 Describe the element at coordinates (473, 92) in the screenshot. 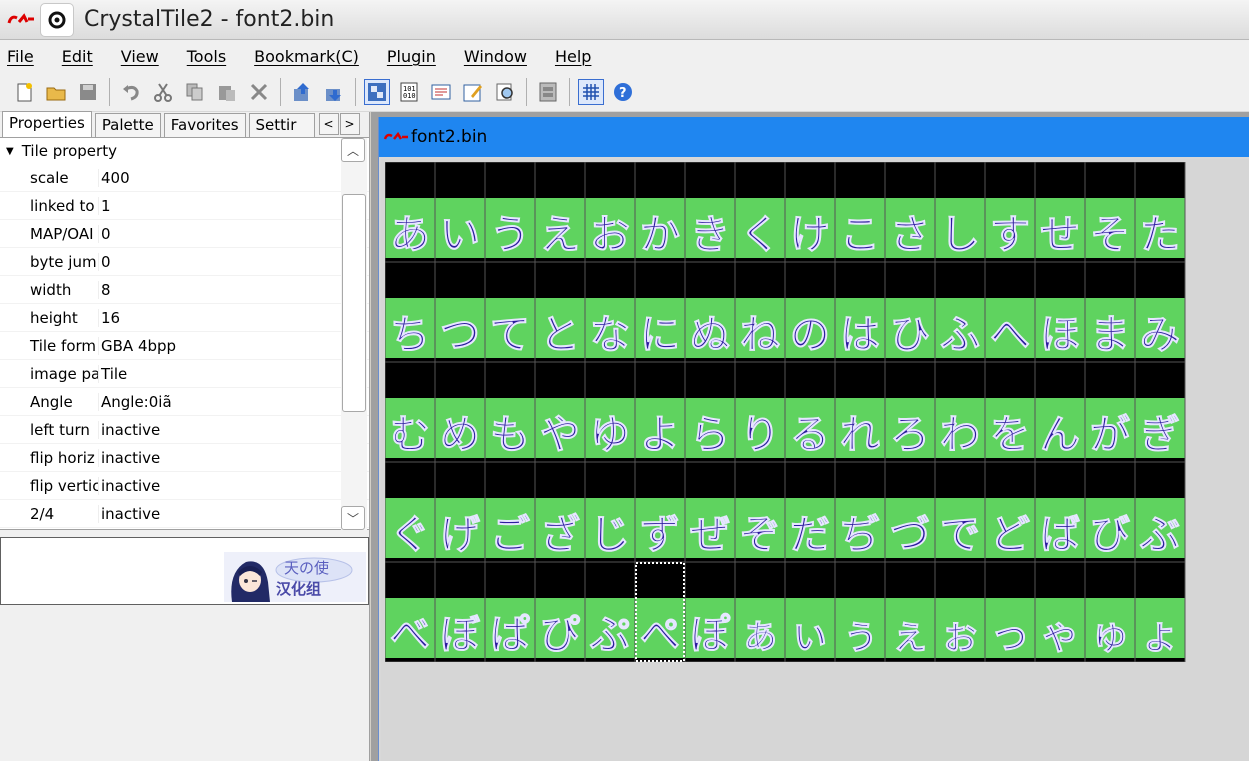

I see `edit-button` at that location.